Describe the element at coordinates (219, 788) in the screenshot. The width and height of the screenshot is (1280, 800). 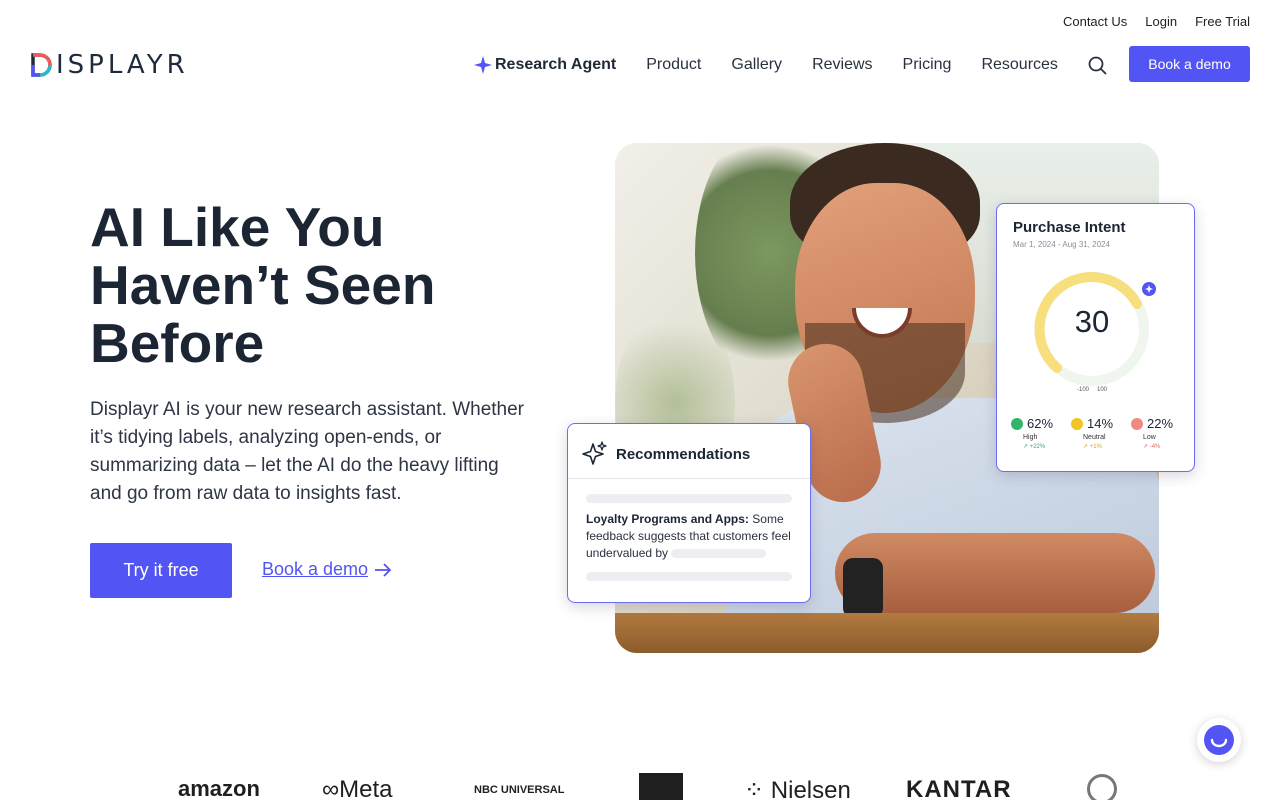
I see `amazon-logo: amazon` at that location.